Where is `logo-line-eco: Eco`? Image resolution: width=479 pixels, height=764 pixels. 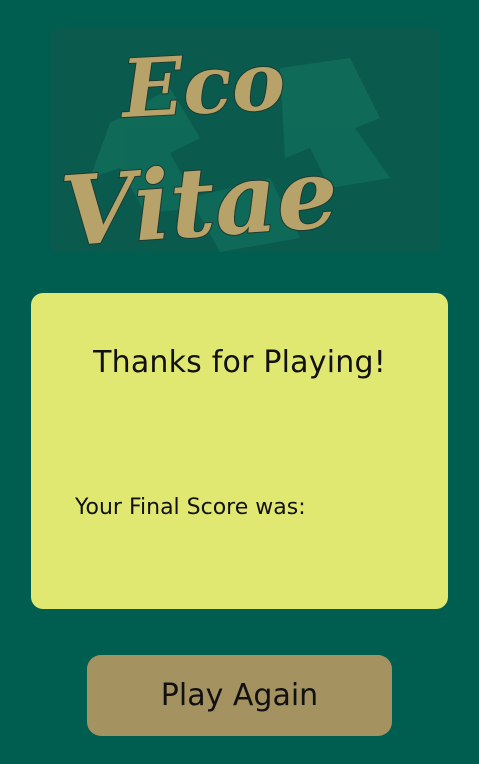
logo-line-eco: Eco is located at coordinates (202, 85).